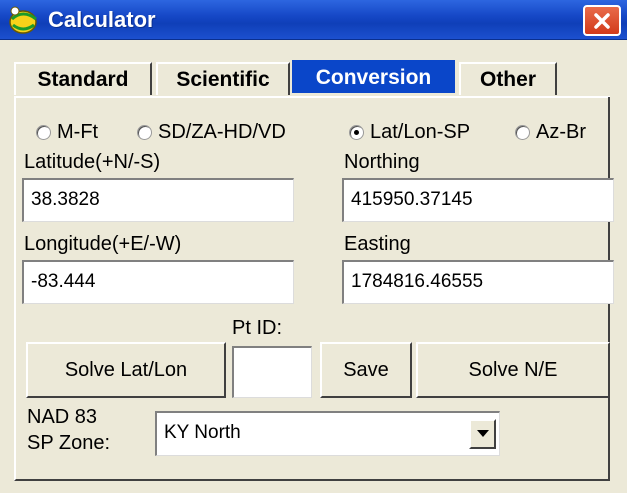 This screenshot has height=493, width=627. What do you see at coordinates (126, 370) in the screenshot?
I see `solve-latlon-button: Solve Lat/Lon` at bounding box center [126, 370].